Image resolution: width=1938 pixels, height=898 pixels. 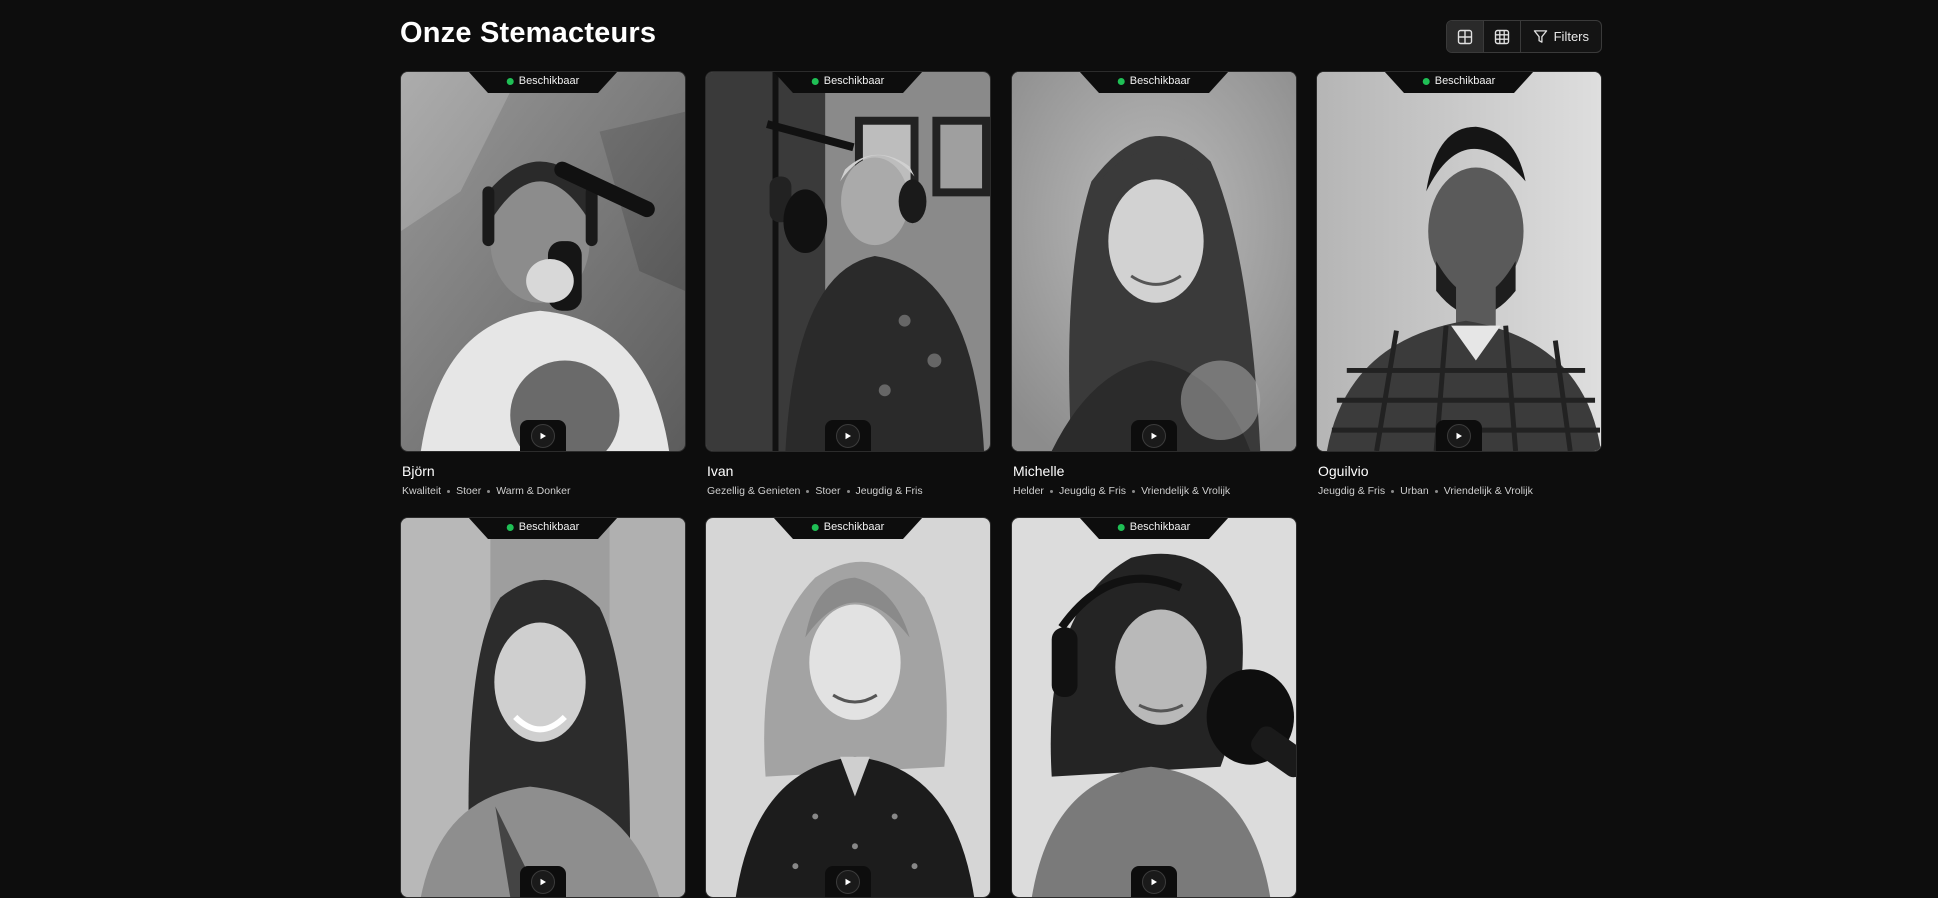 What do you see at coordinates (418, 471) in the screenshot?
I see `actor-name: Björn` at bounding box center [418, 471].